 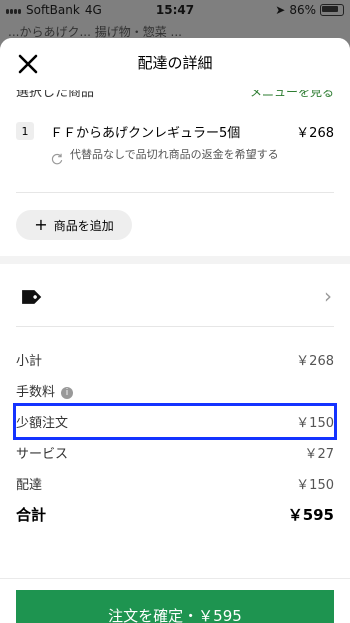 I want to click on item-quantity: 1, so click(x=25, y=131).